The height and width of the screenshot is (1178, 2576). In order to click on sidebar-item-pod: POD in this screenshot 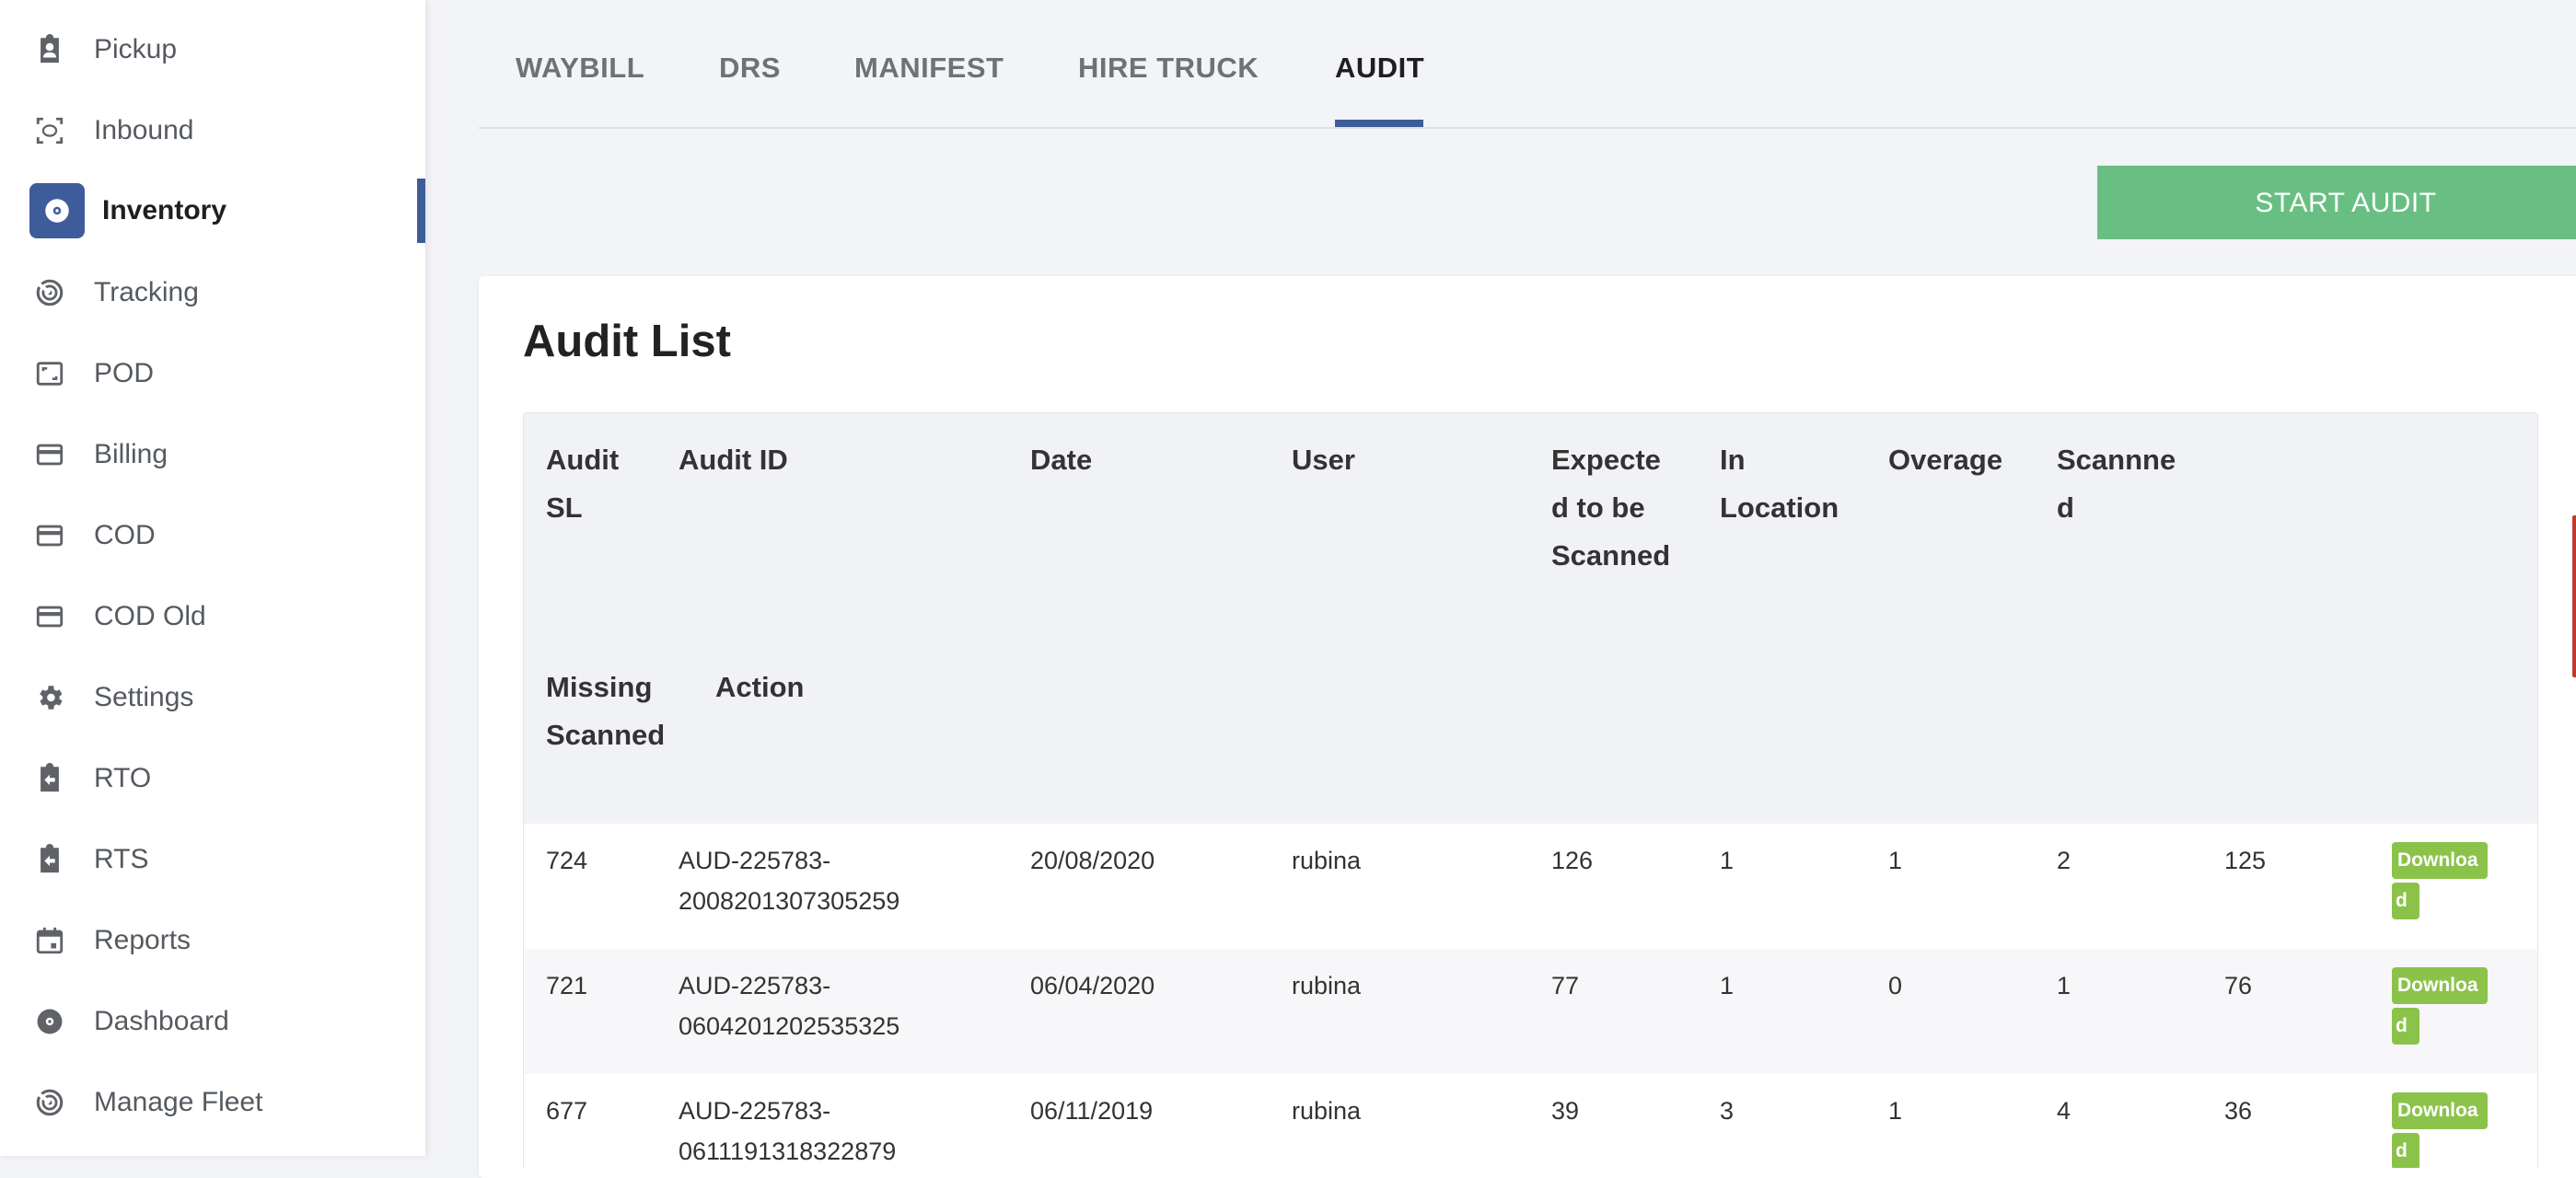, I will do `click(212, 373)`.